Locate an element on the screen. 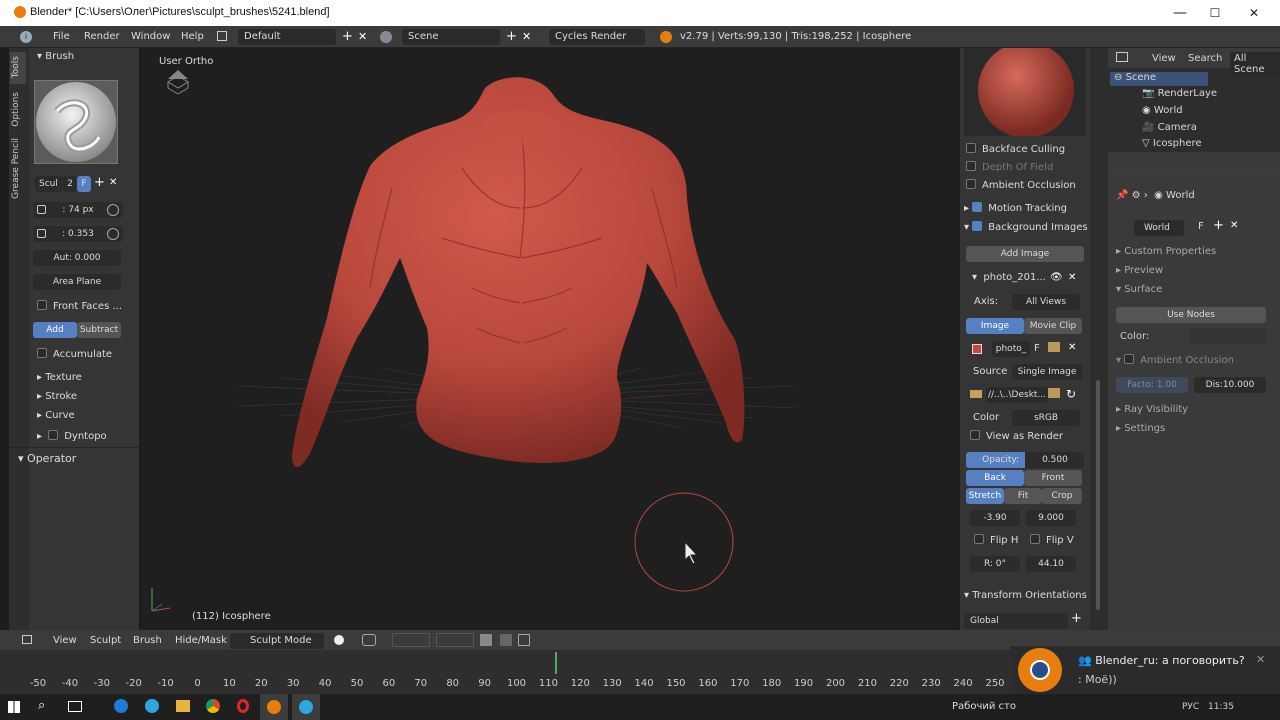  custom-properties-section: ▸ Custom Properties is located at coordinates (1166, 251).